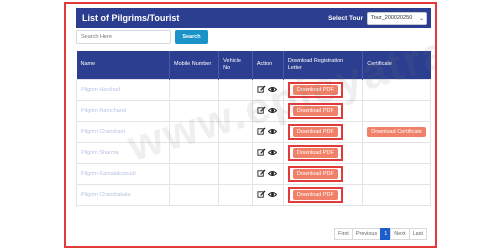 This screenshot has width=500, height=250. What do you see at coordinates (323, 65) in the screenshot?
I see `column-header-download: Download Registration Letter` at bounding box center [323, 65].